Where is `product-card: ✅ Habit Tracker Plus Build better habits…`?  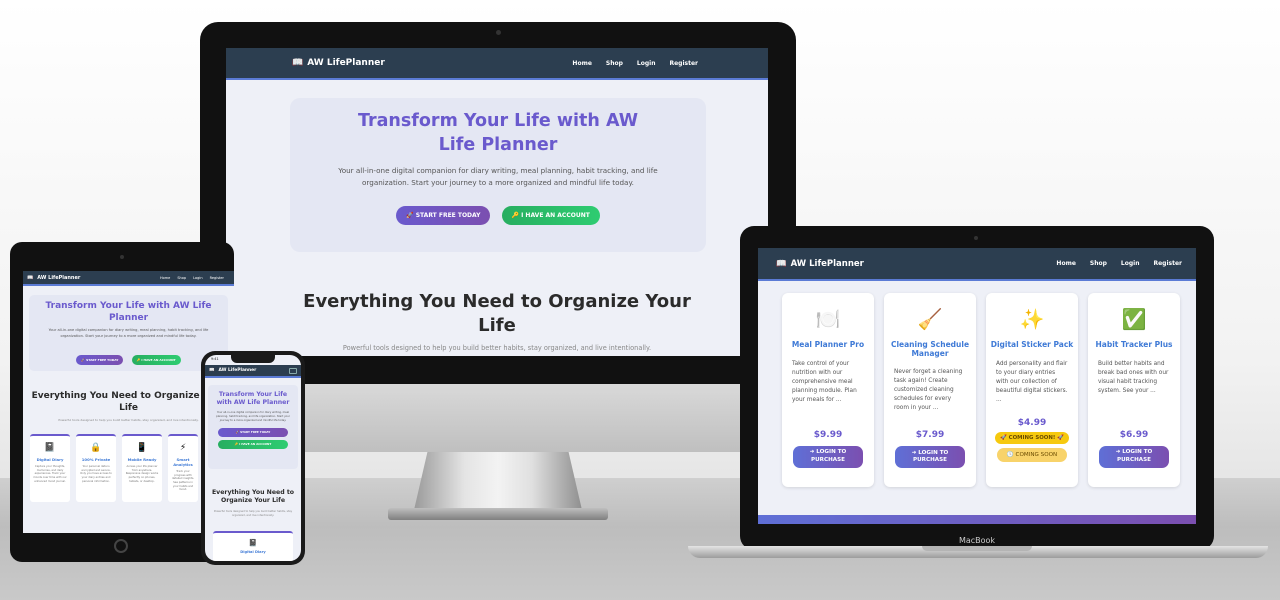 product-card: ✅ Habit Tracker Plus Build better habits… is located at coordinates (1134, 390).